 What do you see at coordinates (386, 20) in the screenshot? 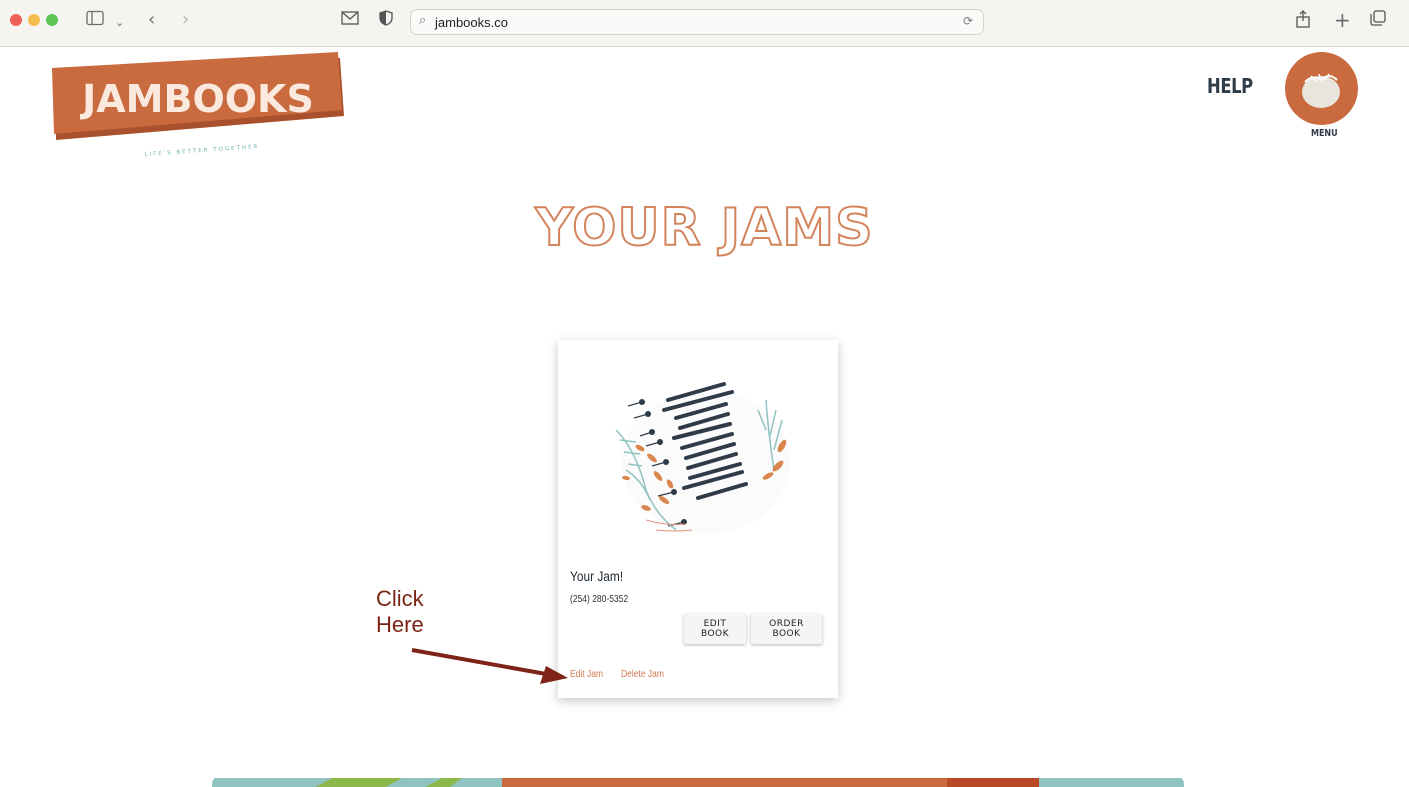
I see `privacy-shield-icon` at bounding box center [386, 20].